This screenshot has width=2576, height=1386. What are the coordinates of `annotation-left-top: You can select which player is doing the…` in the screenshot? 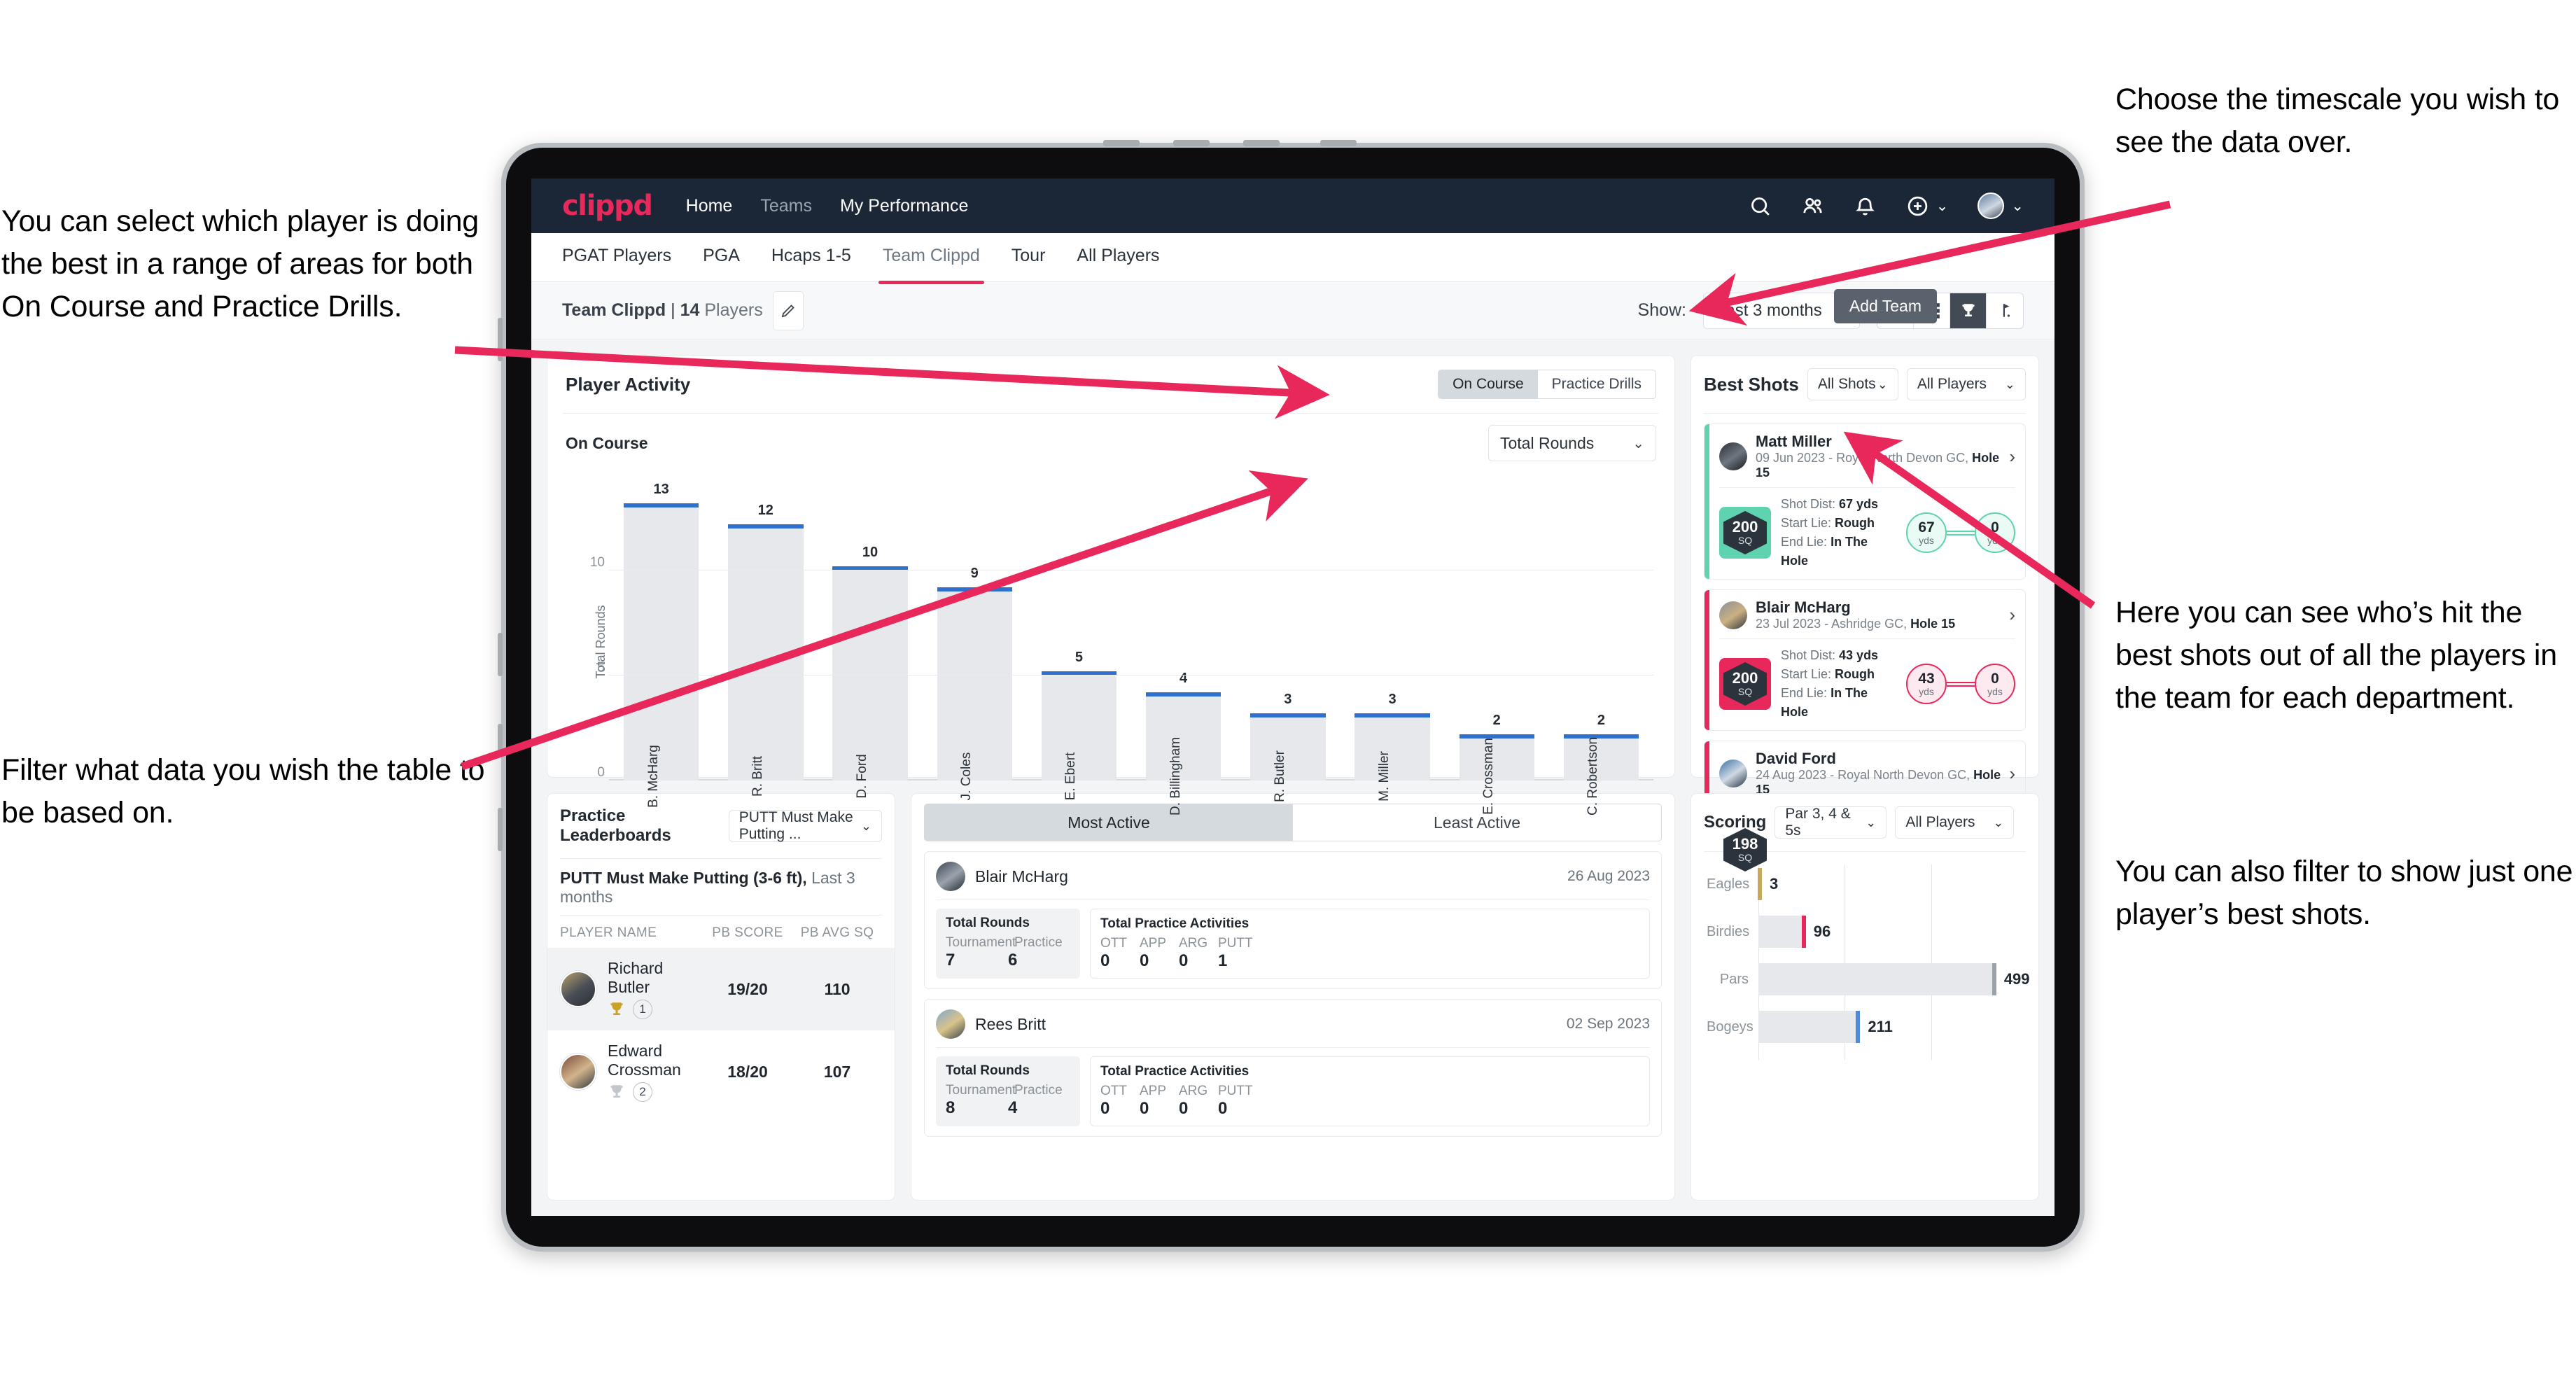 It's located at (240, 264).